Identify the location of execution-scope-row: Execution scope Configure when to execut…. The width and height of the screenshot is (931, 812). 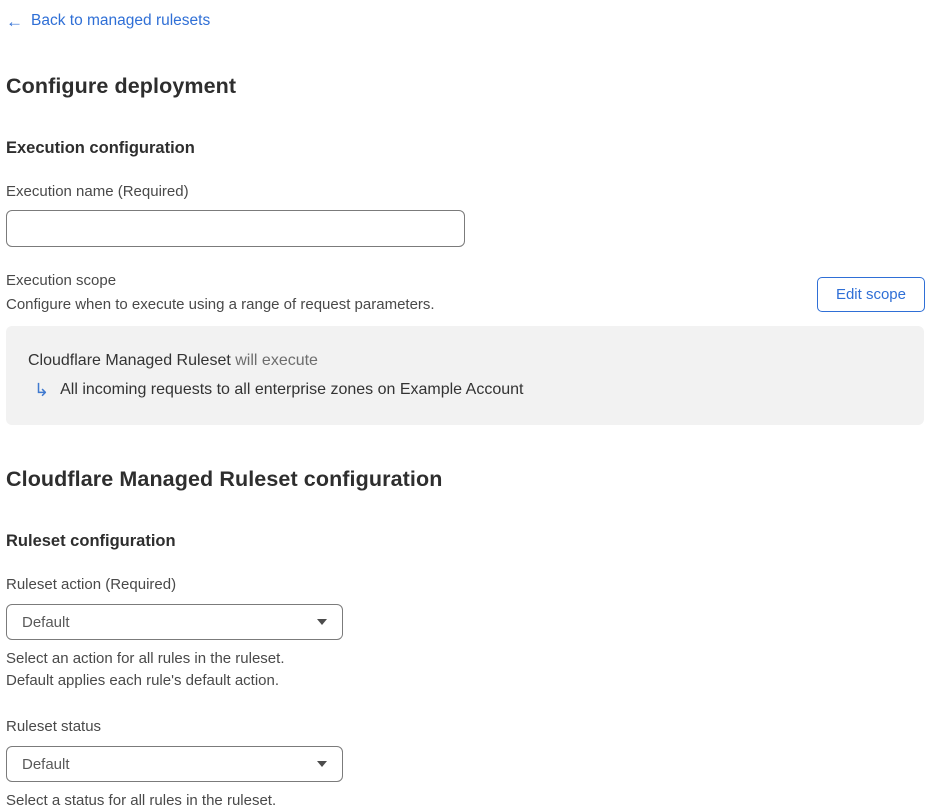
(465, 292).